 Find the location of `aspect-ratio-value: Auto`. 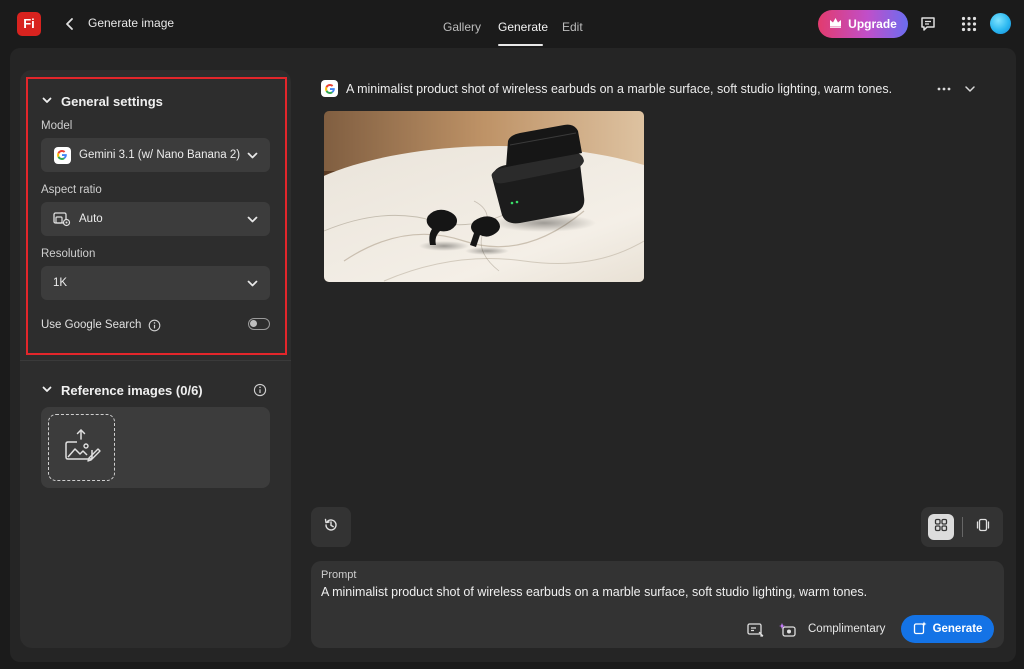

aspect-ratio-value: Auto is located at coordinates (91, 219).